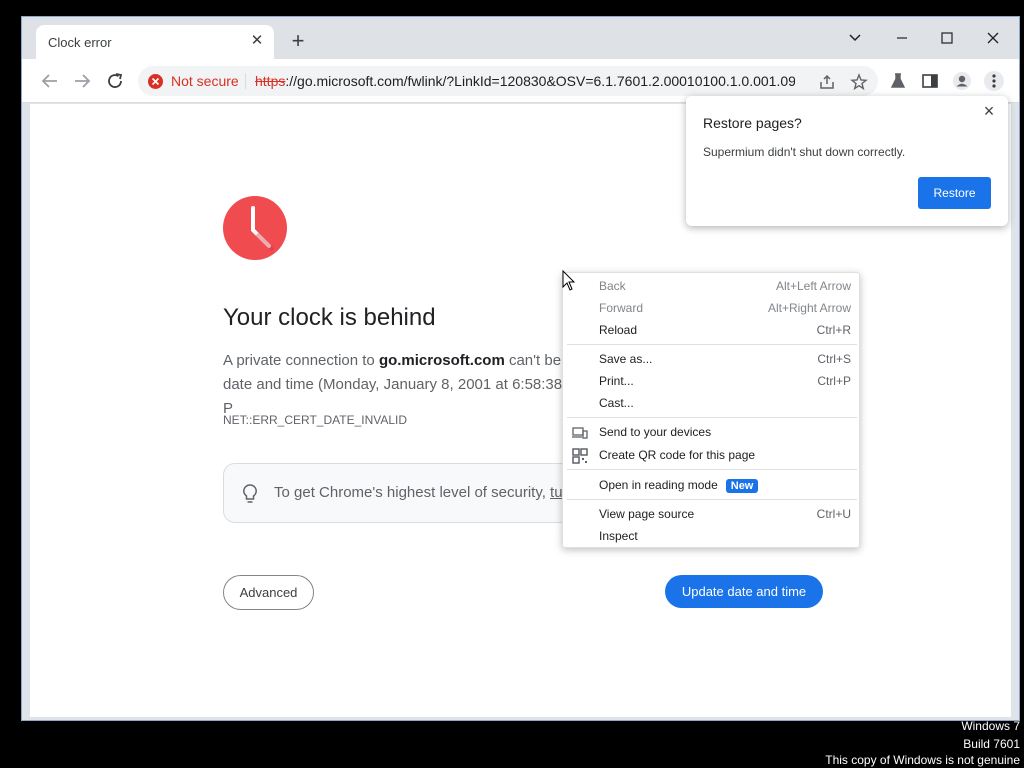  I want to click on menu-item-shortcut: Ctrl+S, so click(834, 359).